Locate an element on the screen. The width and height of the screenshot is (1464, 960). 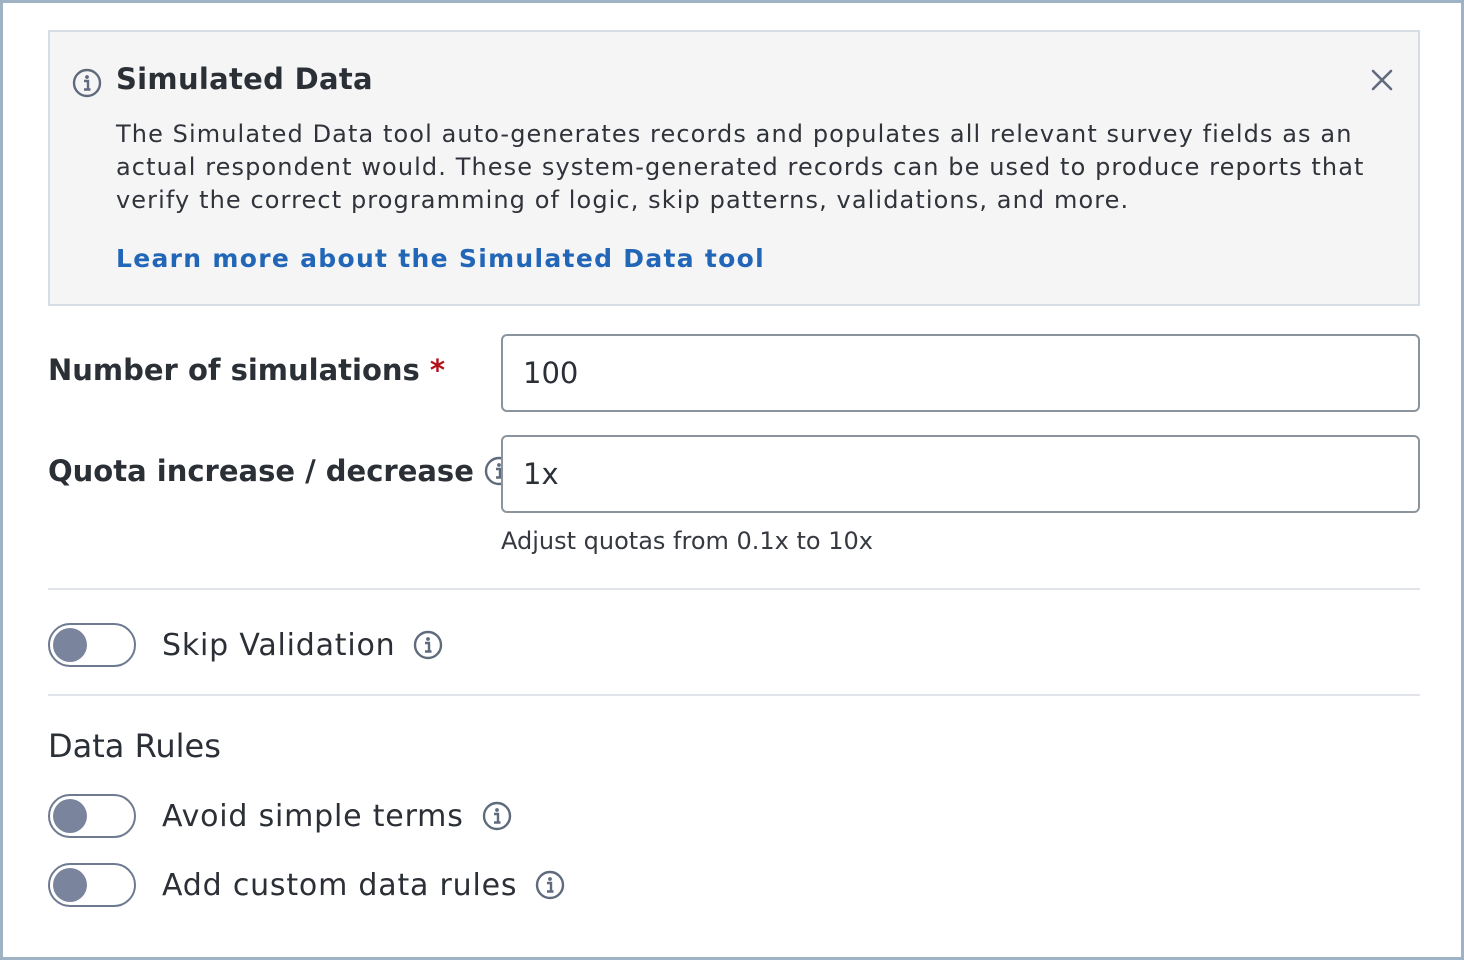
skip-validation-toggle is located at coordinates (92, 645).